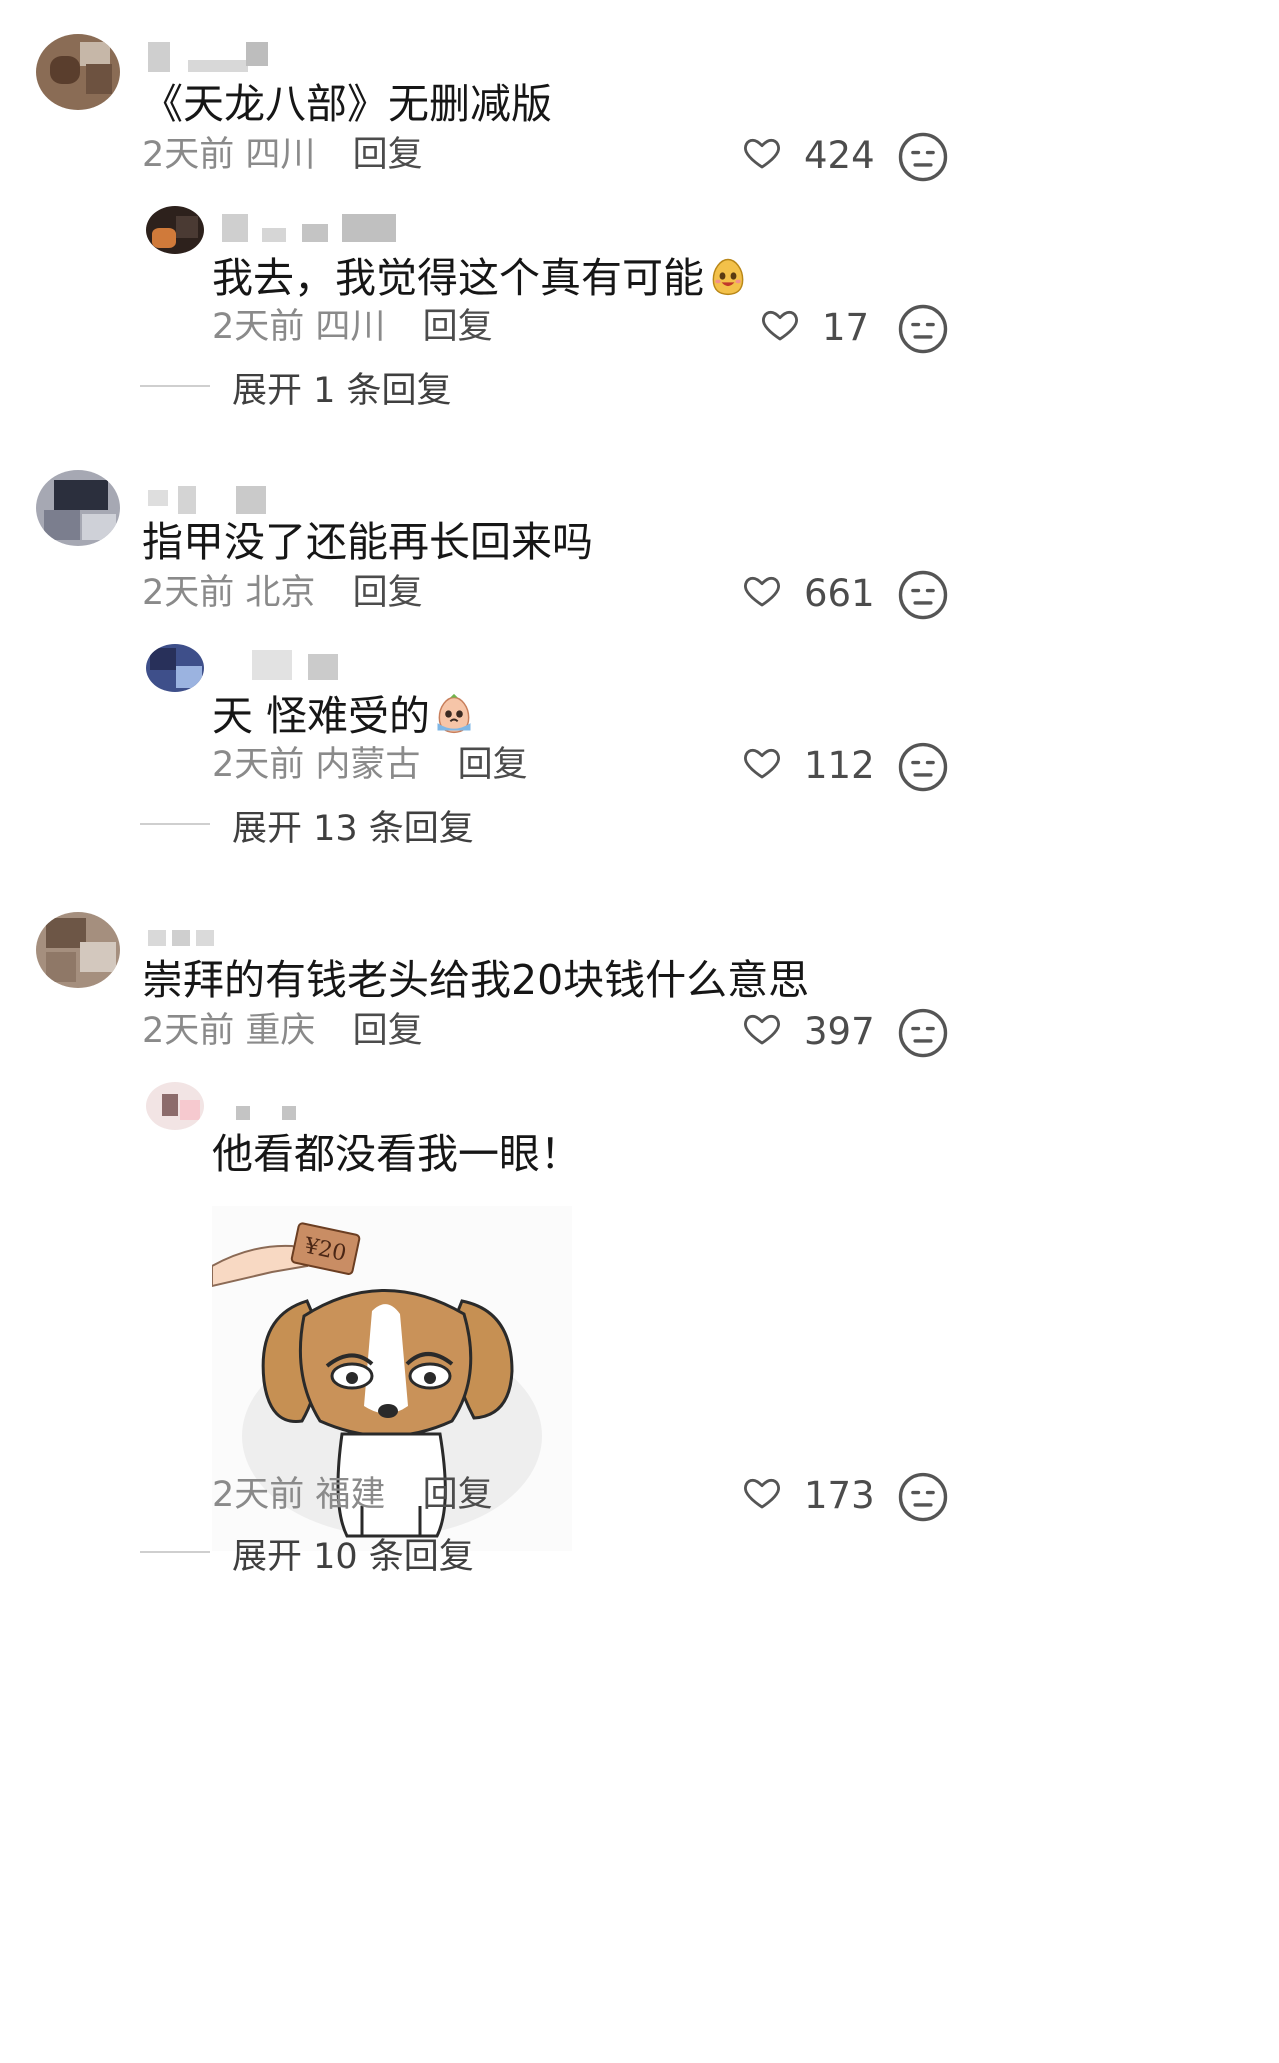  What do you see at coordinates (454, 713) in the screenshot?
I see `crying-emoji-icon` at bounding box center [454, 713].